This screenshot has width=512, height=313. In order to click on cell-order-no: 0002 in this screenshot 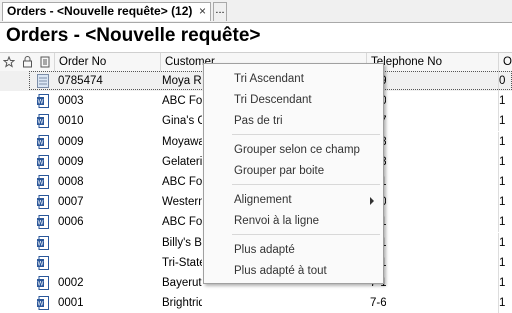, I will do `click(71, 282)`.